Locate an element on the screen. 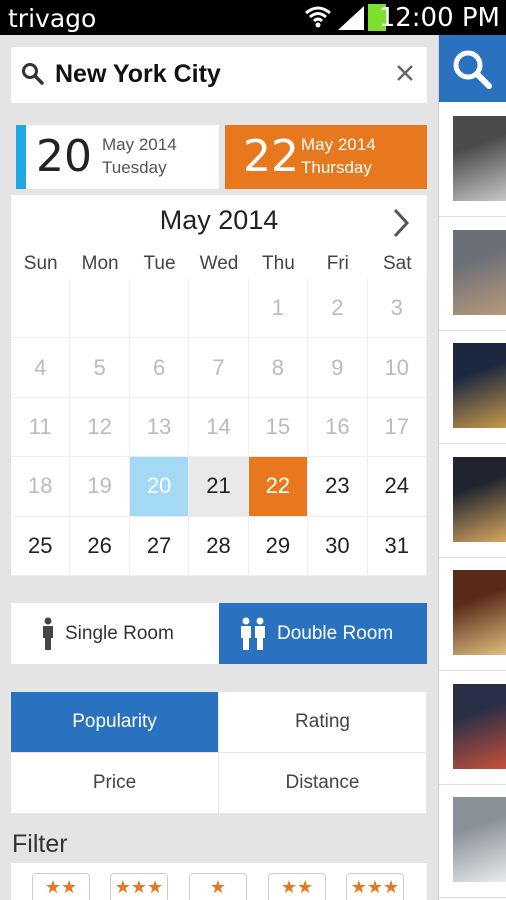 The width and height of the screenshot is (506, 900). calendar-day: 21 is located at coordinates (219, 487).